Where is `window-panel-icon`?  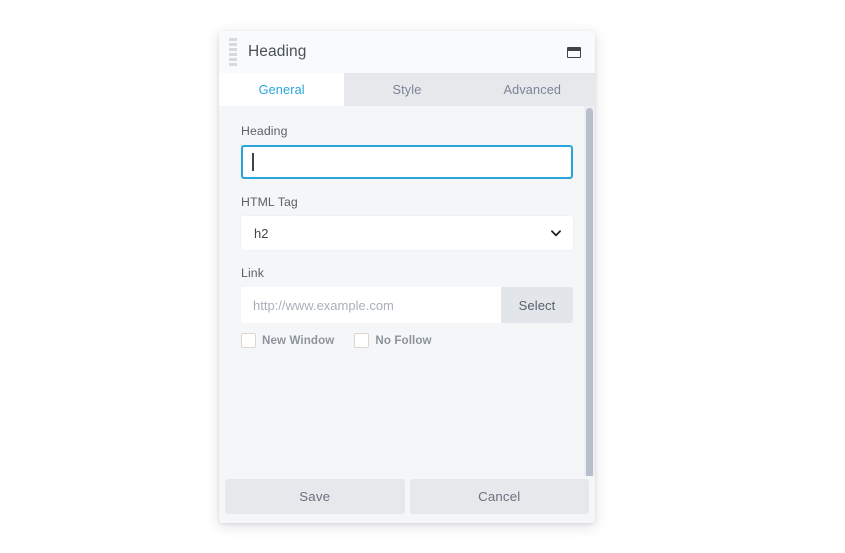 window-panel-icon is located at coordinates (574, 52).